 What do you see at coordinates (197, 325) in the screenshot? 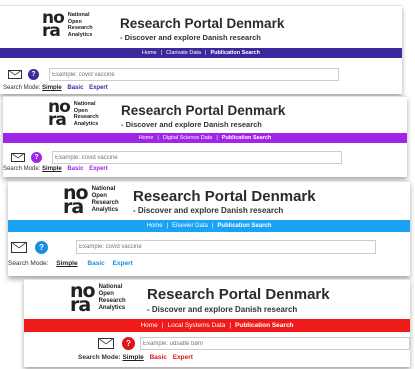
I see `nav-data-source: Local Systems Data` at bounding box center [197, 325].